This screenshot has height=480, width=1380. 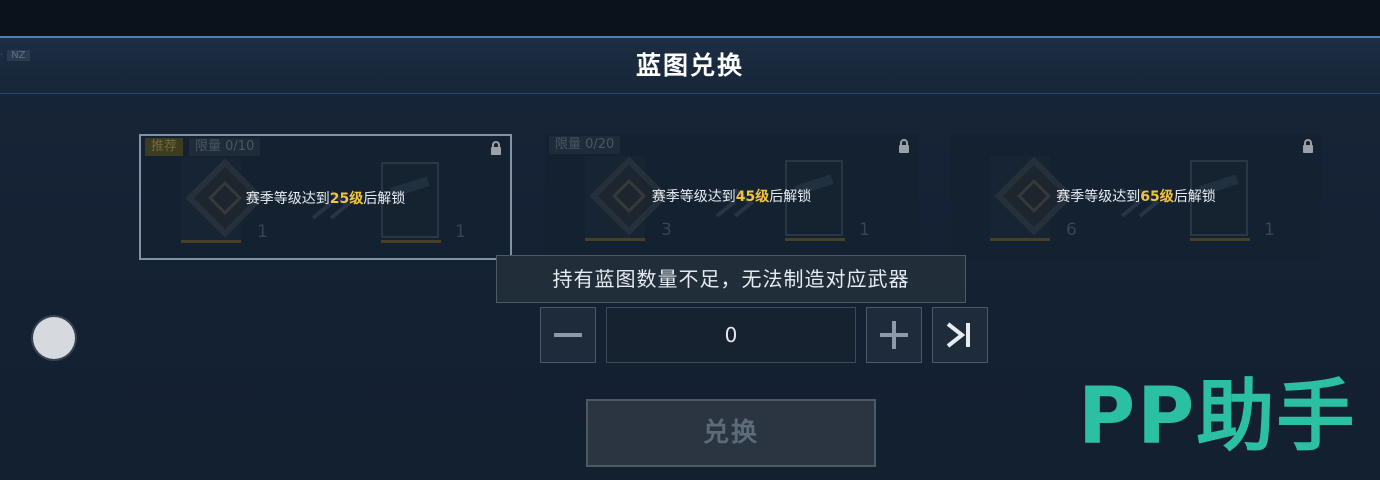 I want to click on unlock-requirement: 赛季等级达到45级后解锁, so click(x=731, y=196).